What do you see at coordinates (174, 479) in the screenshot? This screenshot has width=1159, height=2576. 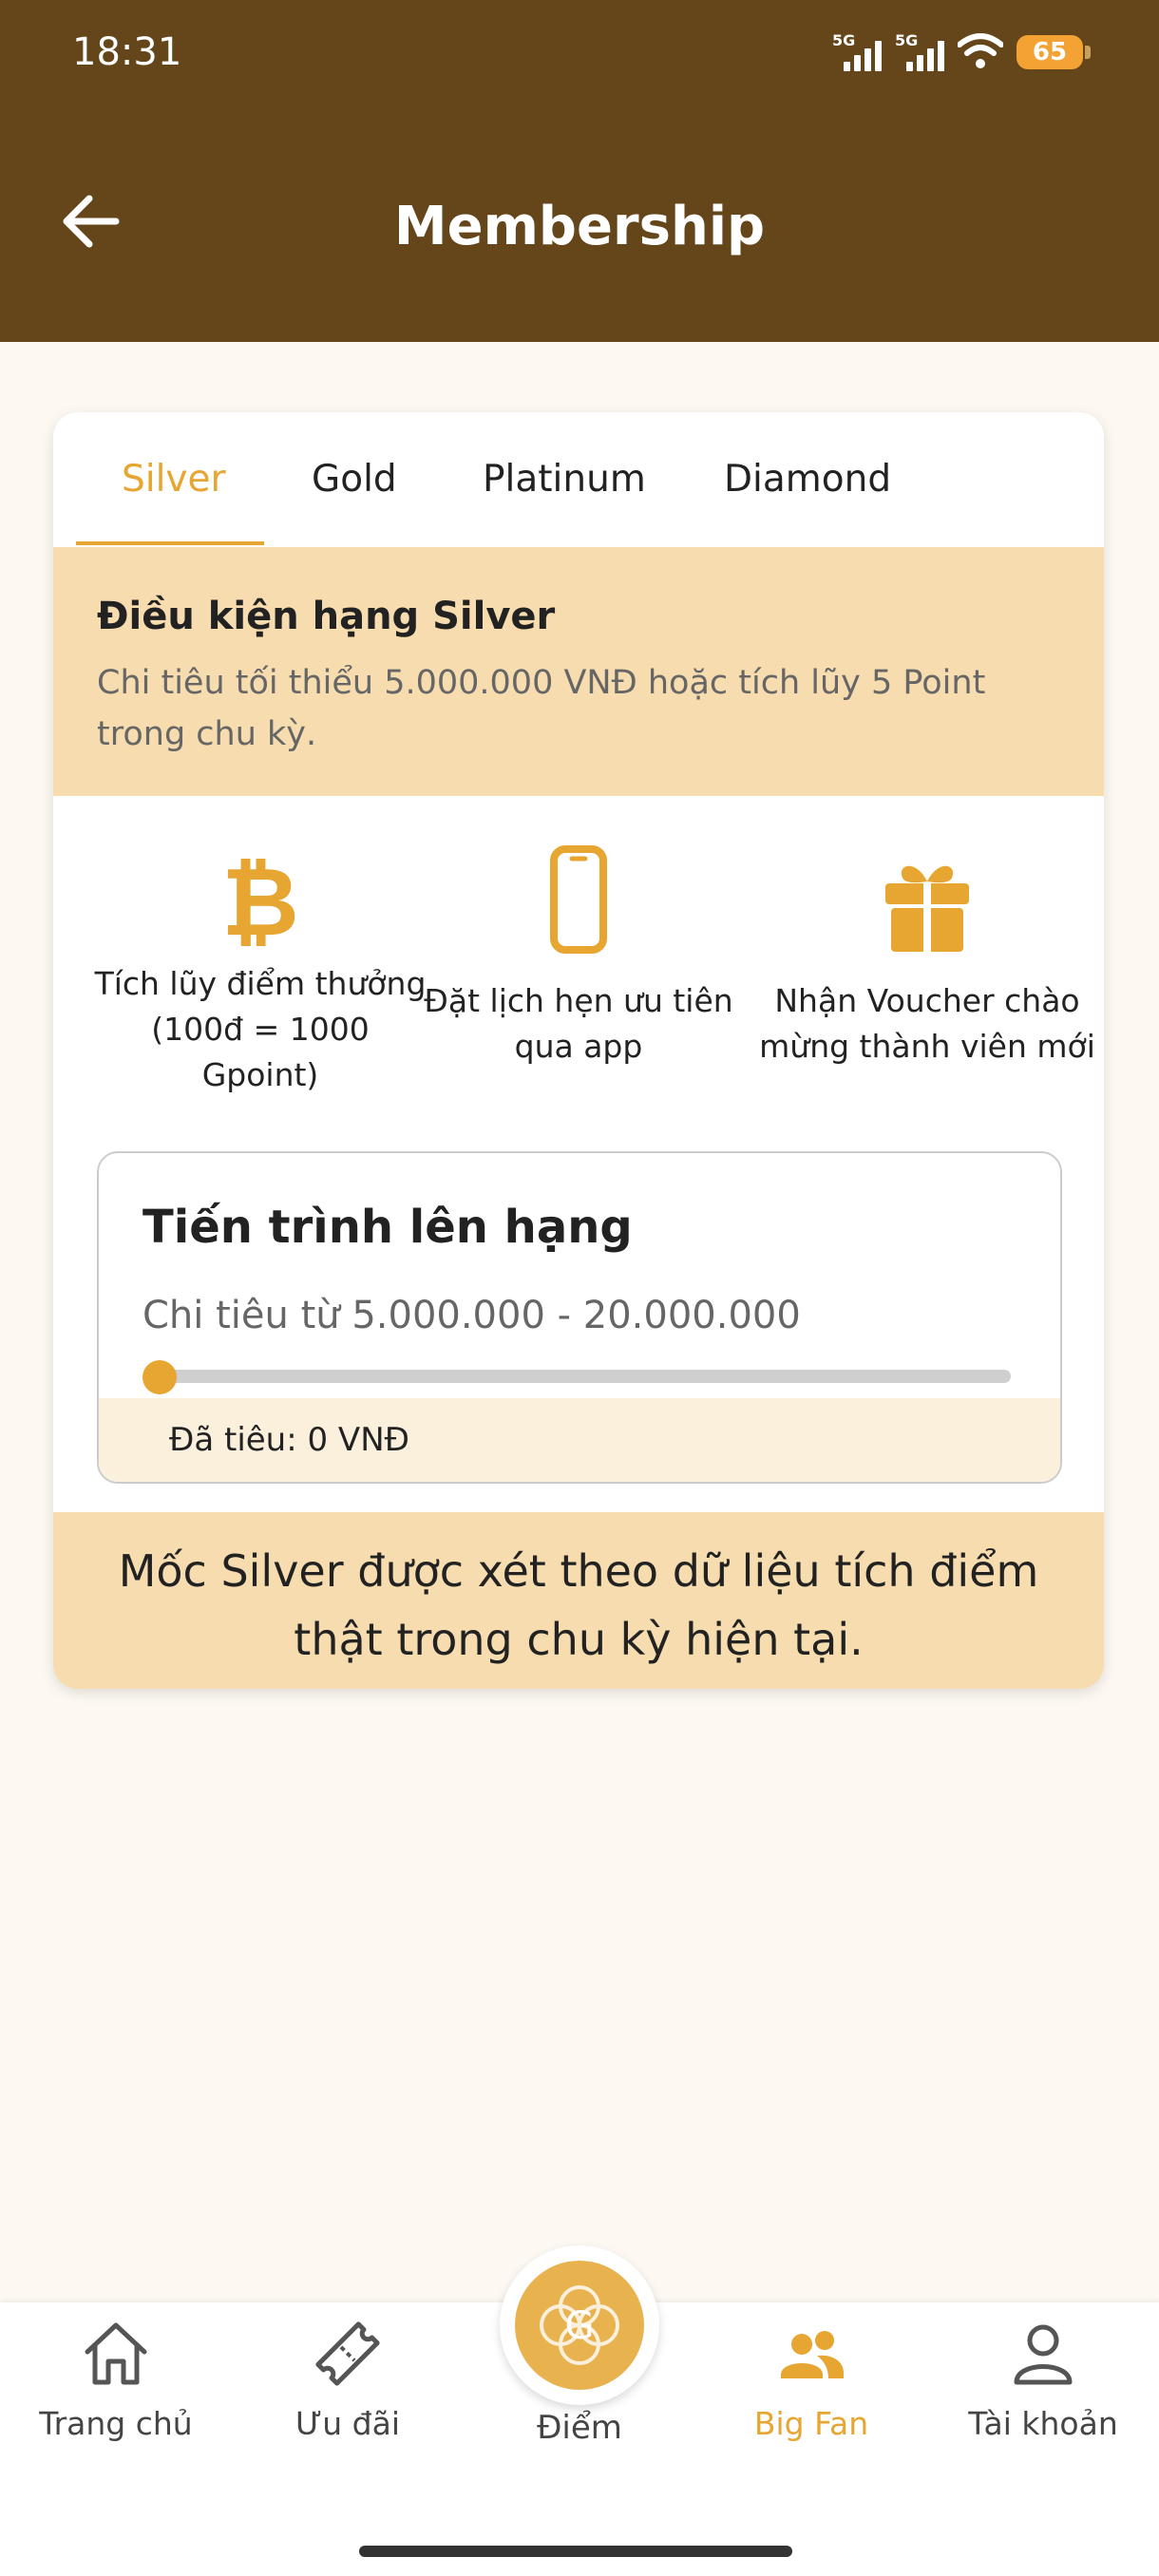 I see `tab-silver: Silver` at bounding box center [174, 479].